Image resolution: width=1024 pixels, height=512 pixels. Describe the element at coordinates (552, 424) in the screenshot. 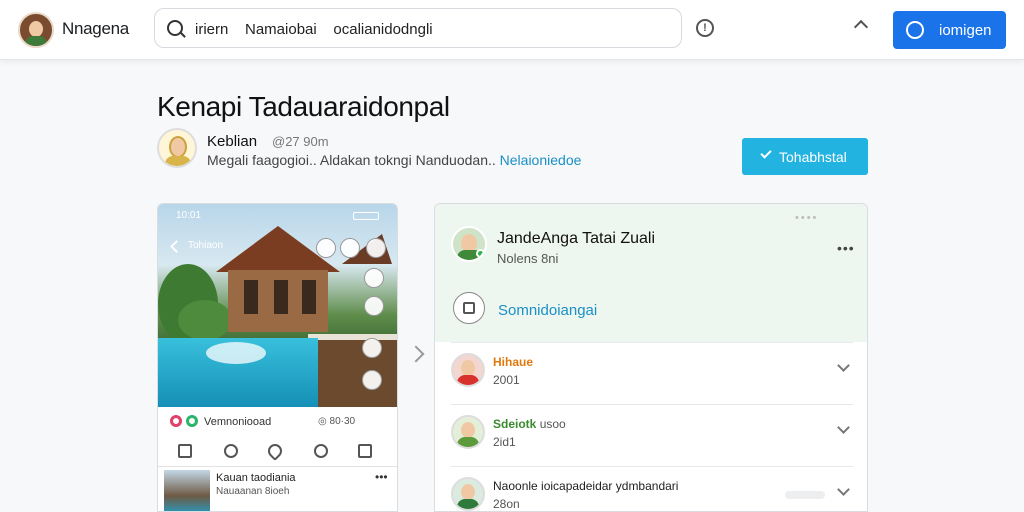

I see `comment-author-suffix: usoo` at that location.